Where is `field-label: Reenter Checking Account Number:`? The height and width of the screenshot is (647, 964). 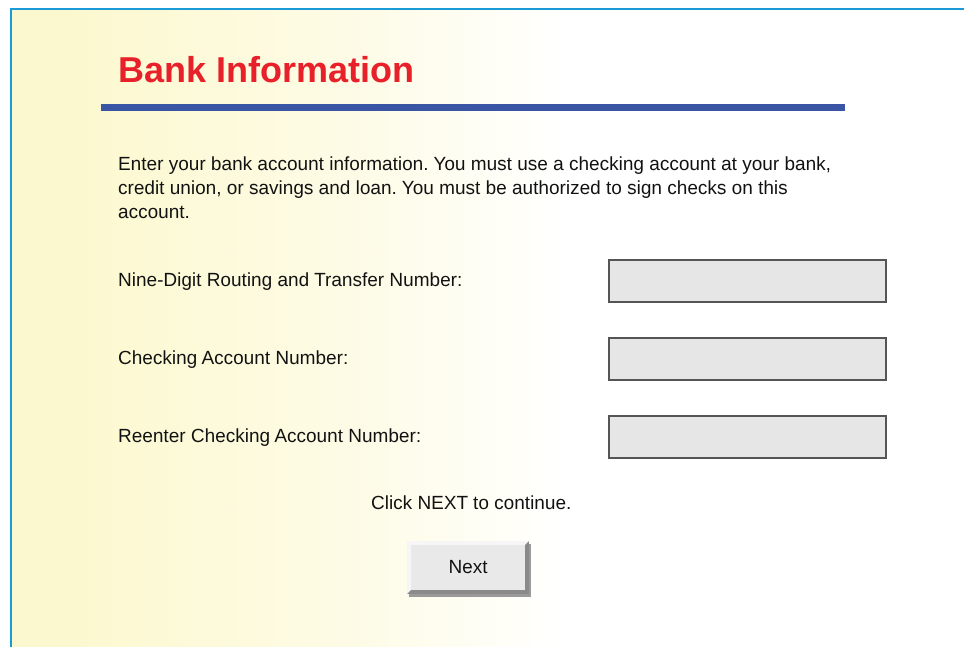
field-label: Reenter Checking Account Number: is located at coordinates (270, 437).